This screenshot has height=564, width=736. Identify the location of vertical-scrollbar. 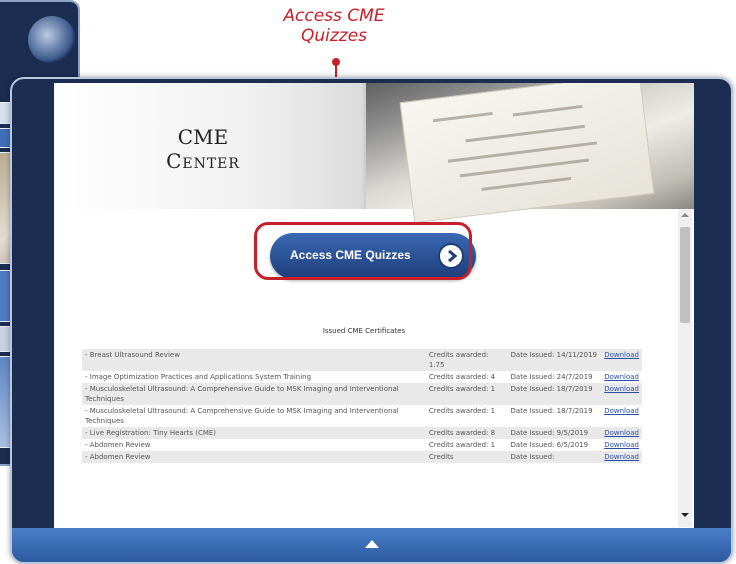
(685, 368).